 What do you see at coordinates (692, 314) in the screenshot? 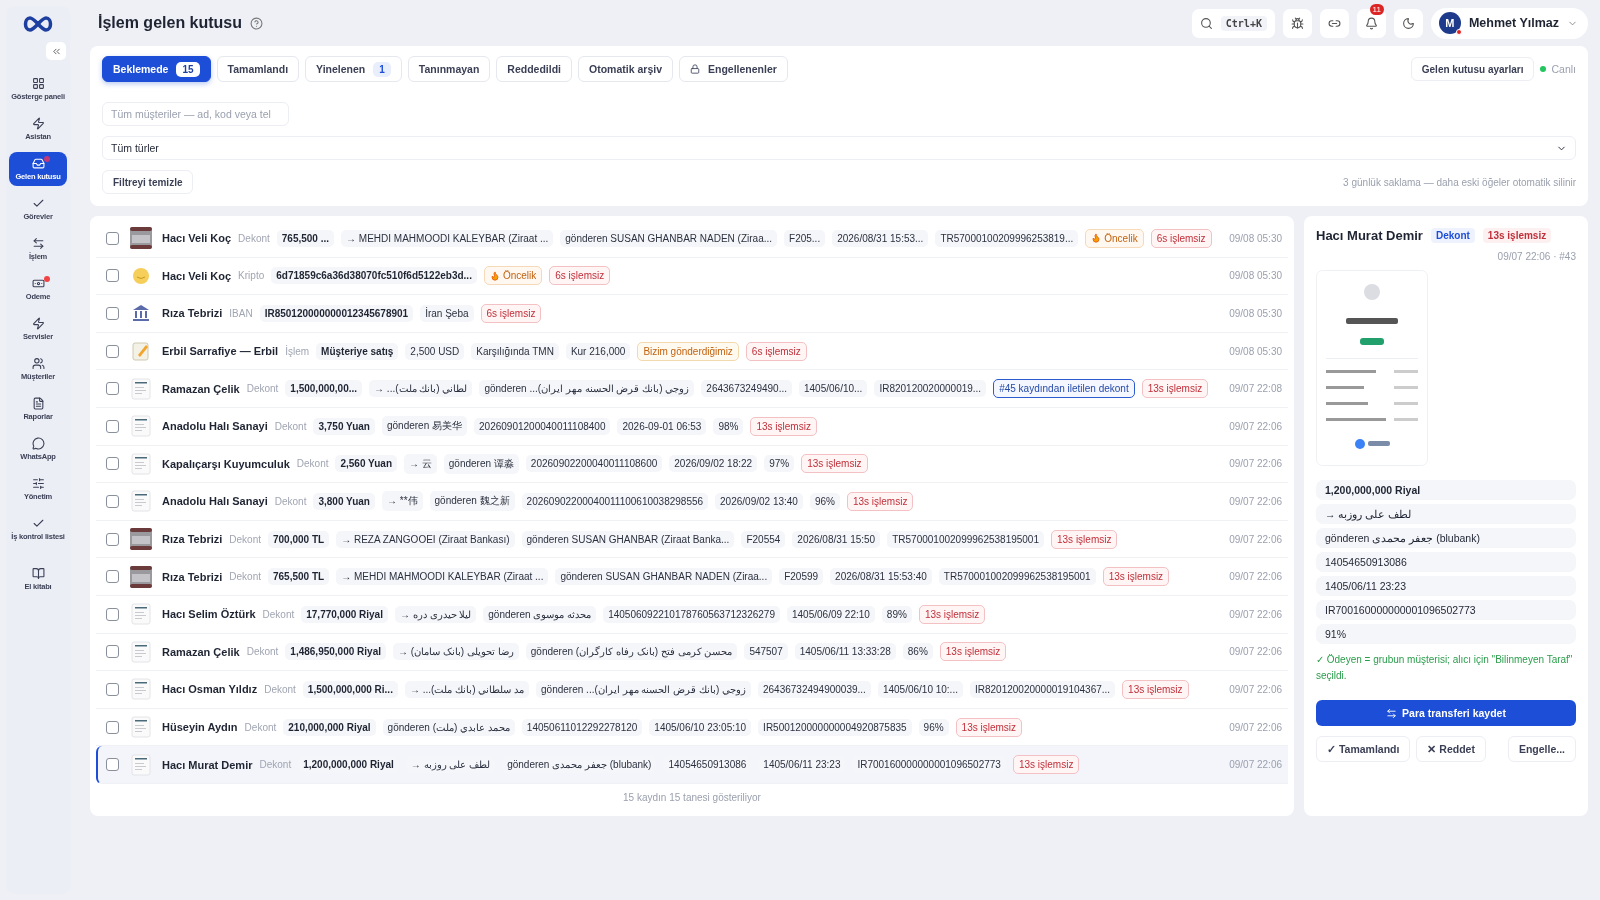
I see `list-row: Rıza Tebrizi IBAN IR850120000000012345678901 İran Şeba 6s işlemsiz 09/08 05:30` at bounding box center [692, 314].